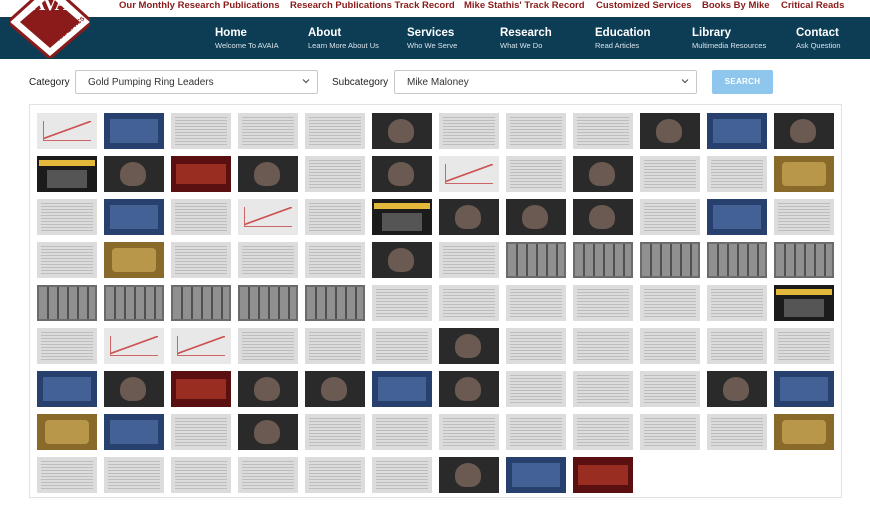 Image resolution: width=870 pixels, height=507 pixels. I want to click on nav-item-research: Research What We Do, so click(526, 39).